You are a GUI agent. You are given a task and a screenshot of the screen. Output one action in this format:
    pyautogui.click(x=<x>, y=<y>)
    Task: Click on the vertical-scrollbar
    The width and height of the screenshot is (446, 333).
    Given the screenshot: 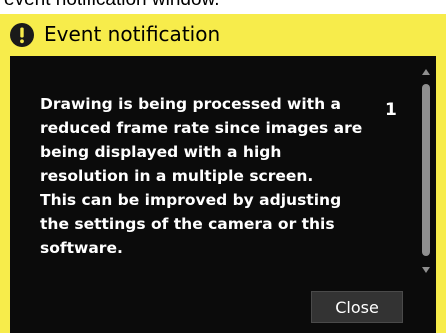 What is the action you would take?
    pyautogui.click(x=426, y=171)
    